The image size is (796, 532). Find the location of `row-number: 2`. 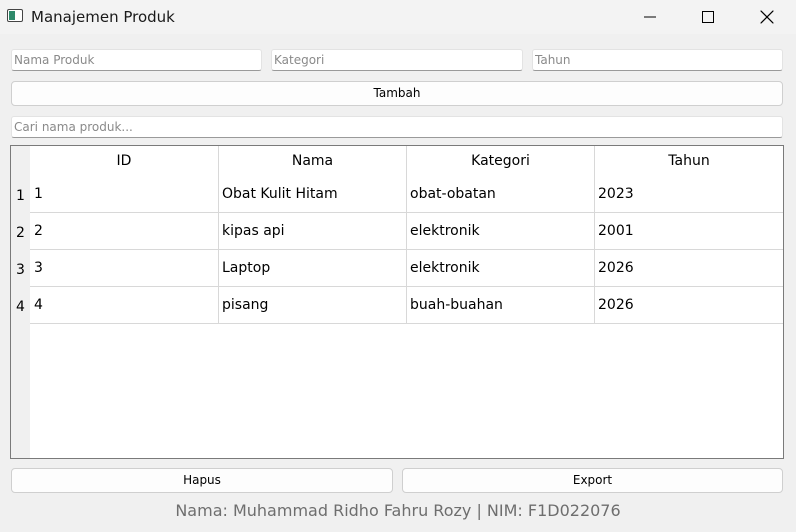

row-number: 2 is located at coordinates (20, 233).